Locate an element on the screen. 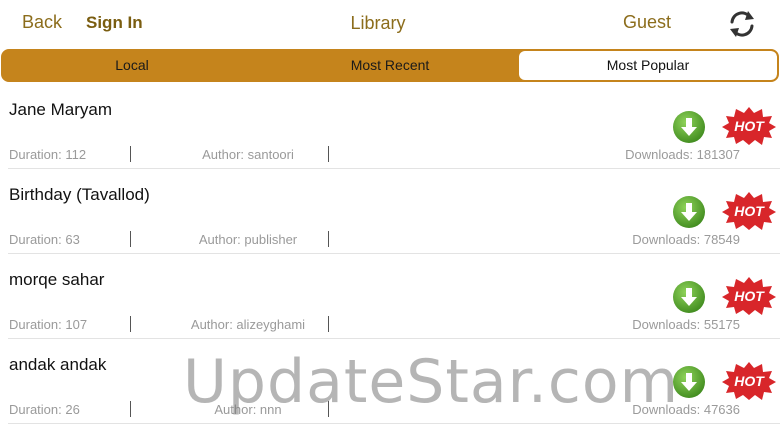 Image resolution: width=780 pixels, height=439 pixels. user-label: Guest is located at coordinates (647, 22).